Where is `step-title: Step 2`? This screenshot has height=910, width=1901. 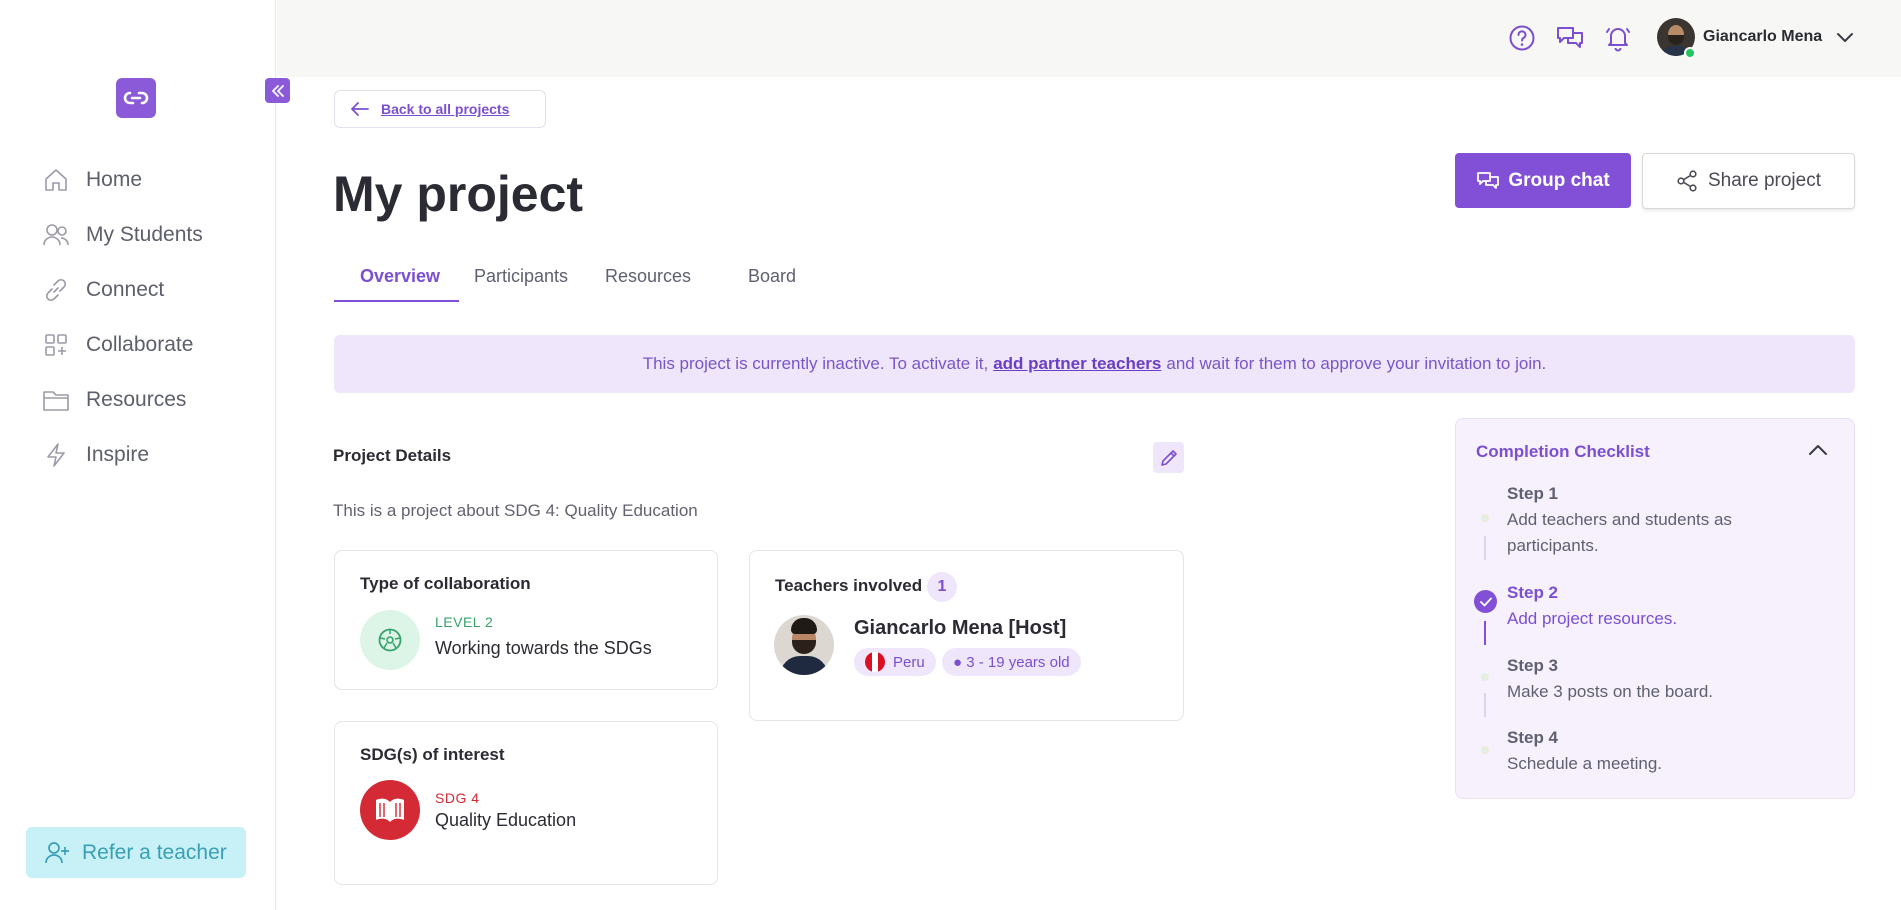 step-title: Step 2 is located at coordinates (1533, 592).